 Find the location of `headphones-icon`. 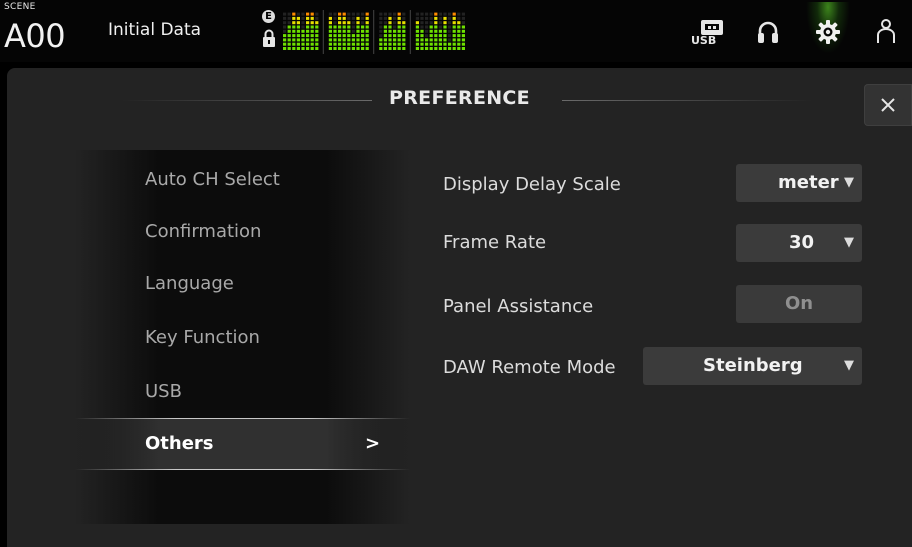

headphones-icon is located at coordinates (768, 32).